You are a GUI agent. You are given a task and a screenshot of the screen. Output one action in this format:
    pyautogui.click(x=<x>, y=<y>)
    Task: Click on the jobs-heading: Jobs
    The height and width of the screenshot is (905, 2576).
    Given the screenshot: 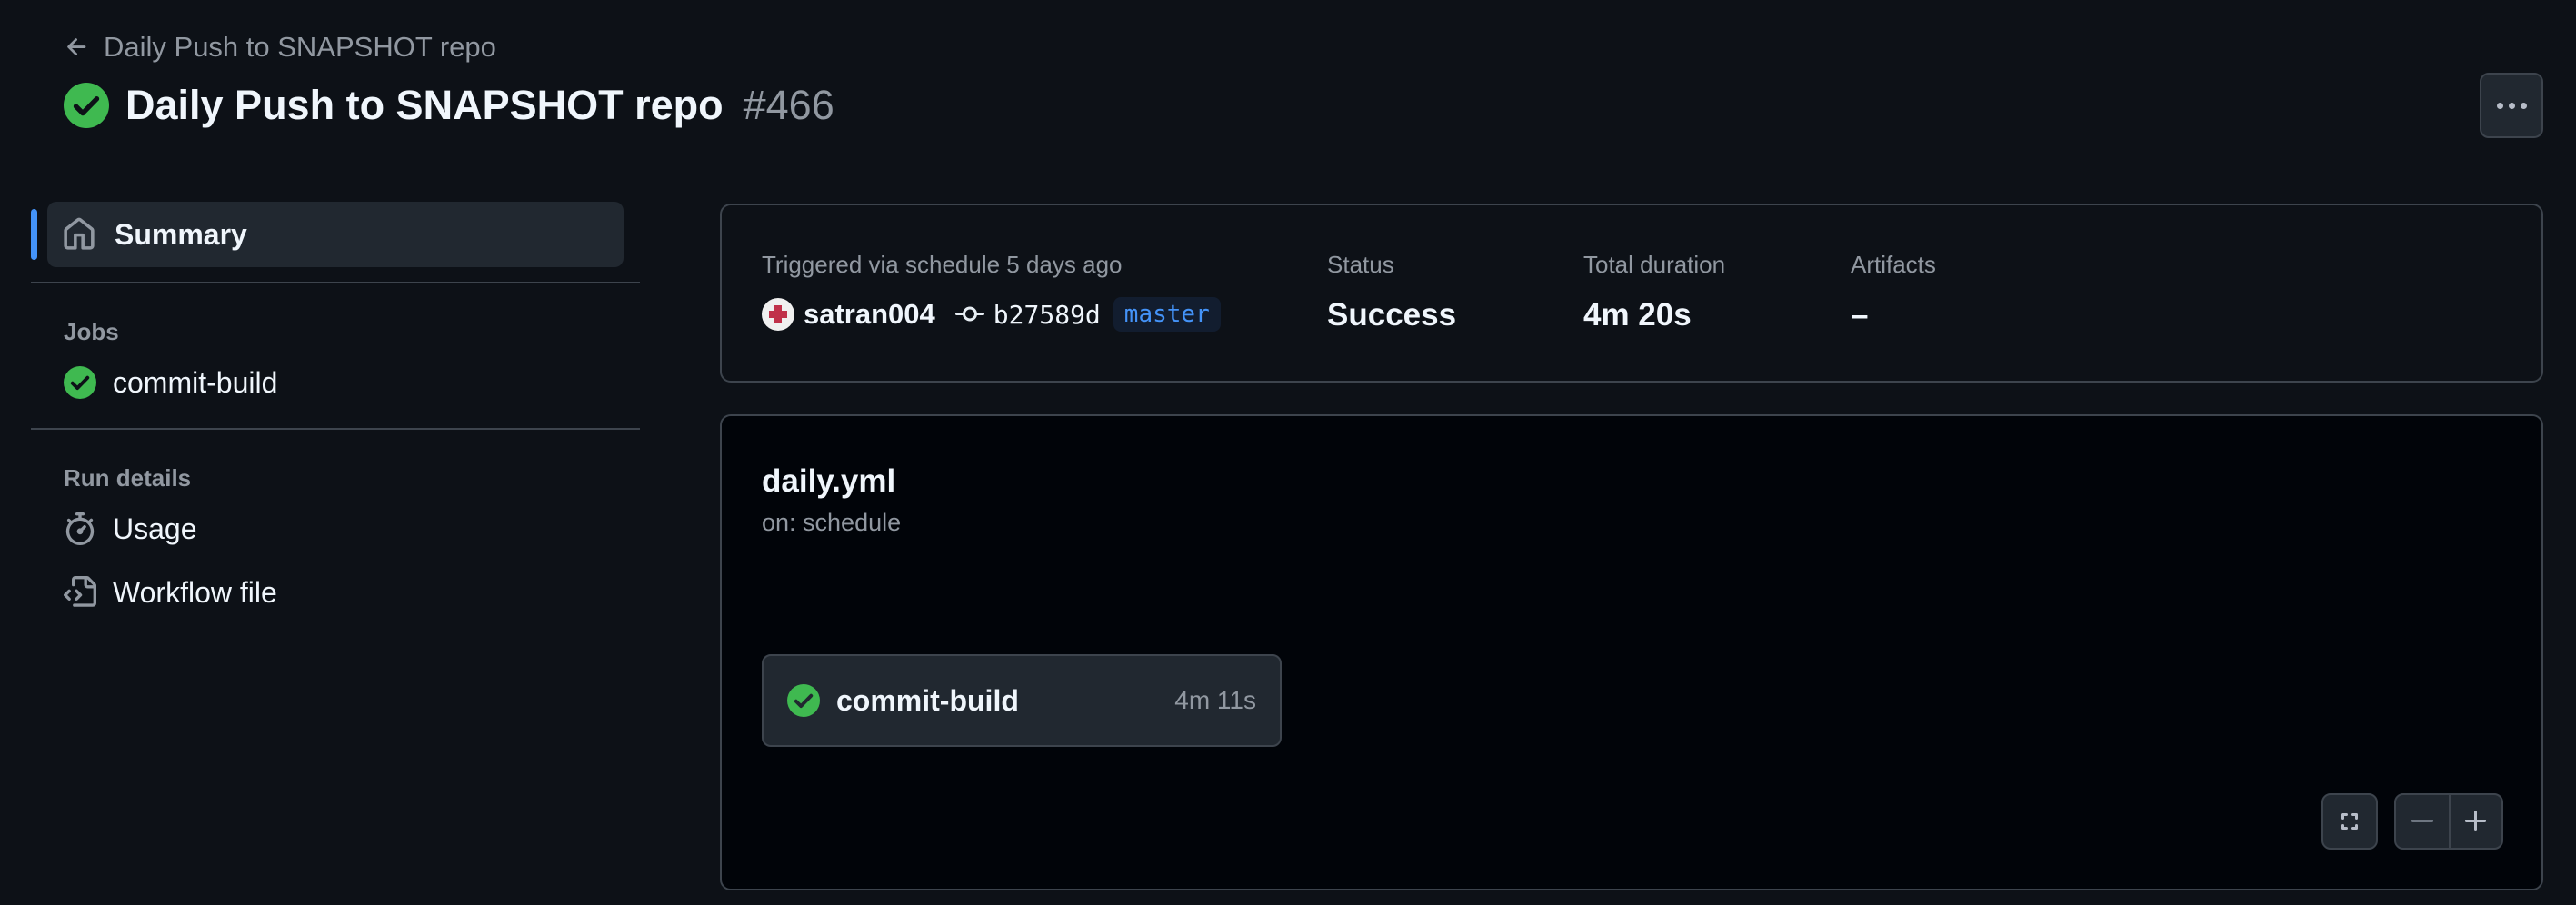 What is the action you would take?
    pyautogui.click(x=91, y=331)
    